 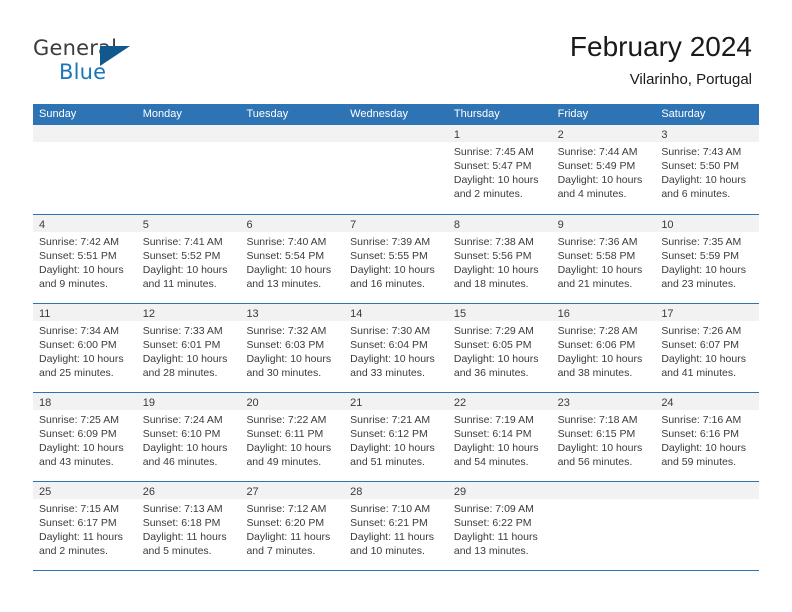 I want to click on sunrise-time: Sunrise: 7:26 AM, so click(x=701, y=331).